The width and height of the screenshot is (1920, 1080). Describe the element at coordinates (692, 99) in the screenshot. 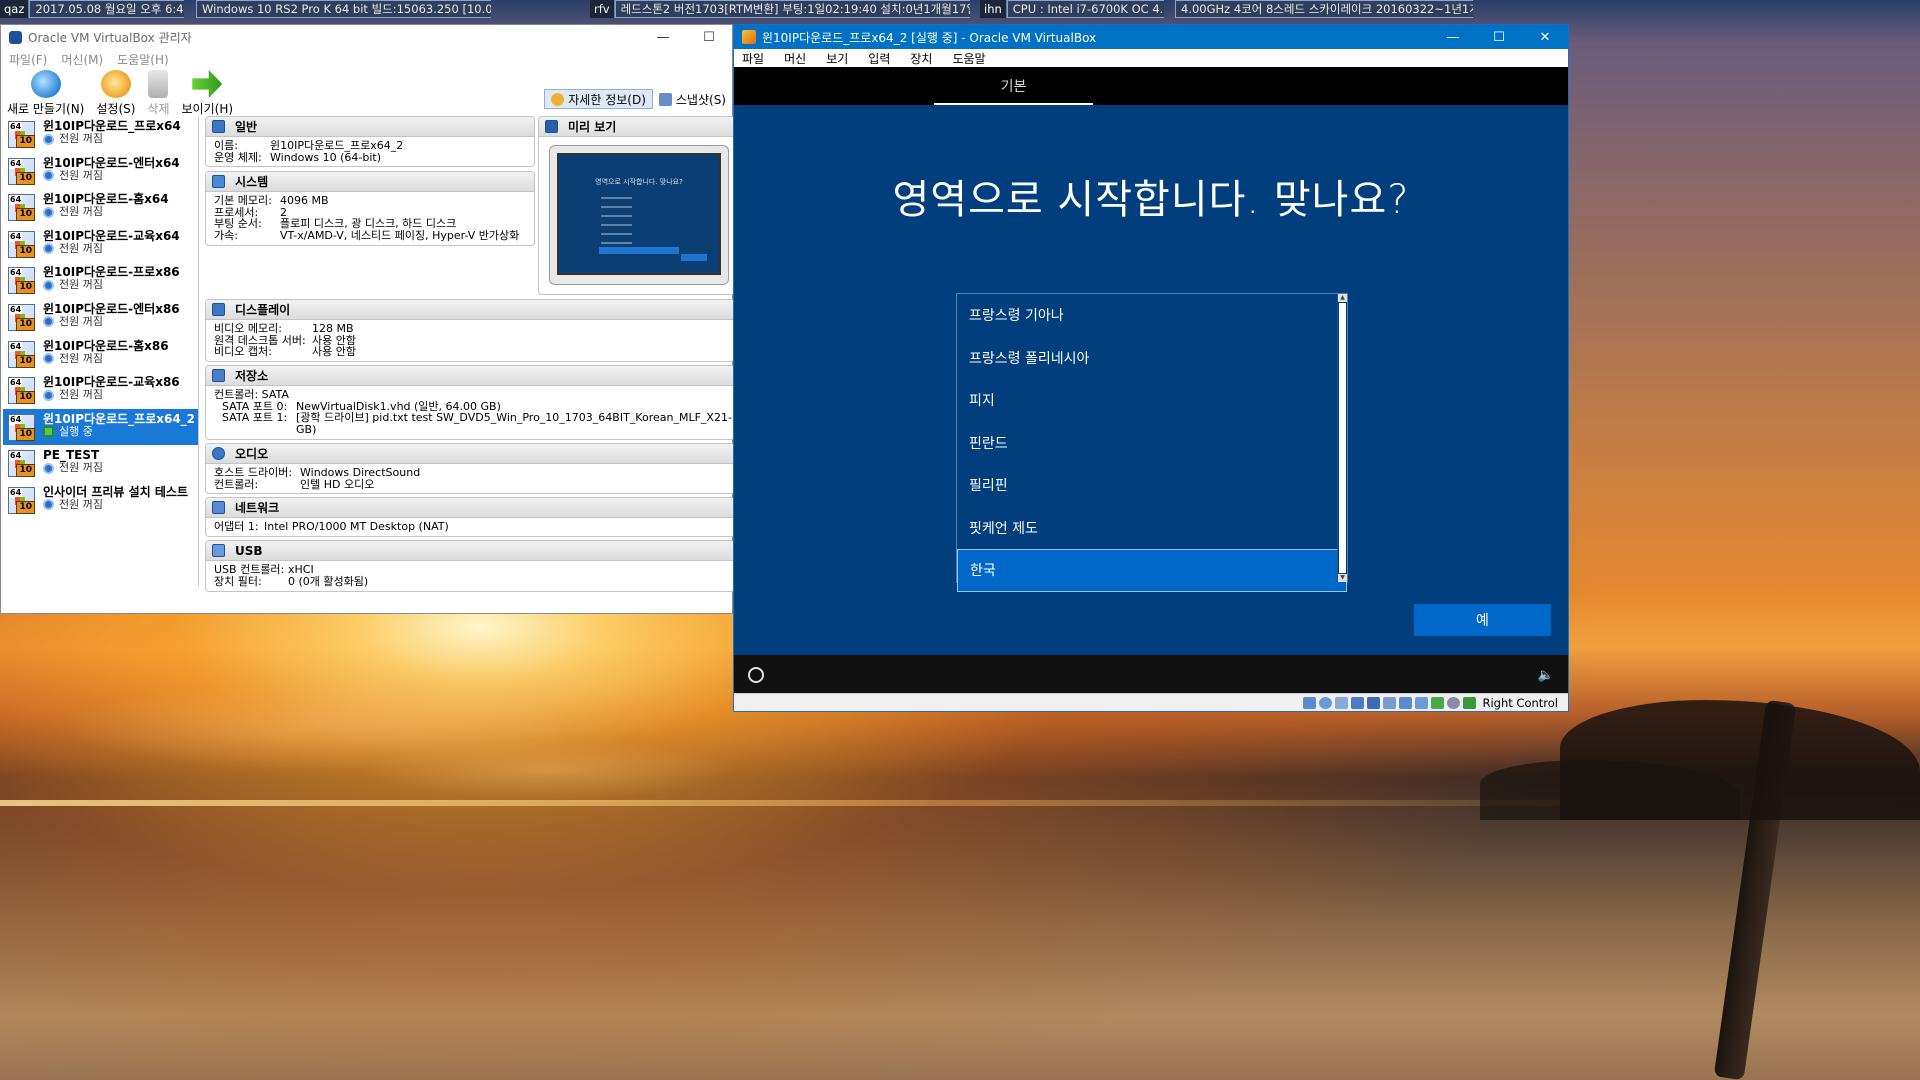

I see `snapshots-toggle: 스냅샷(S)` at that location.